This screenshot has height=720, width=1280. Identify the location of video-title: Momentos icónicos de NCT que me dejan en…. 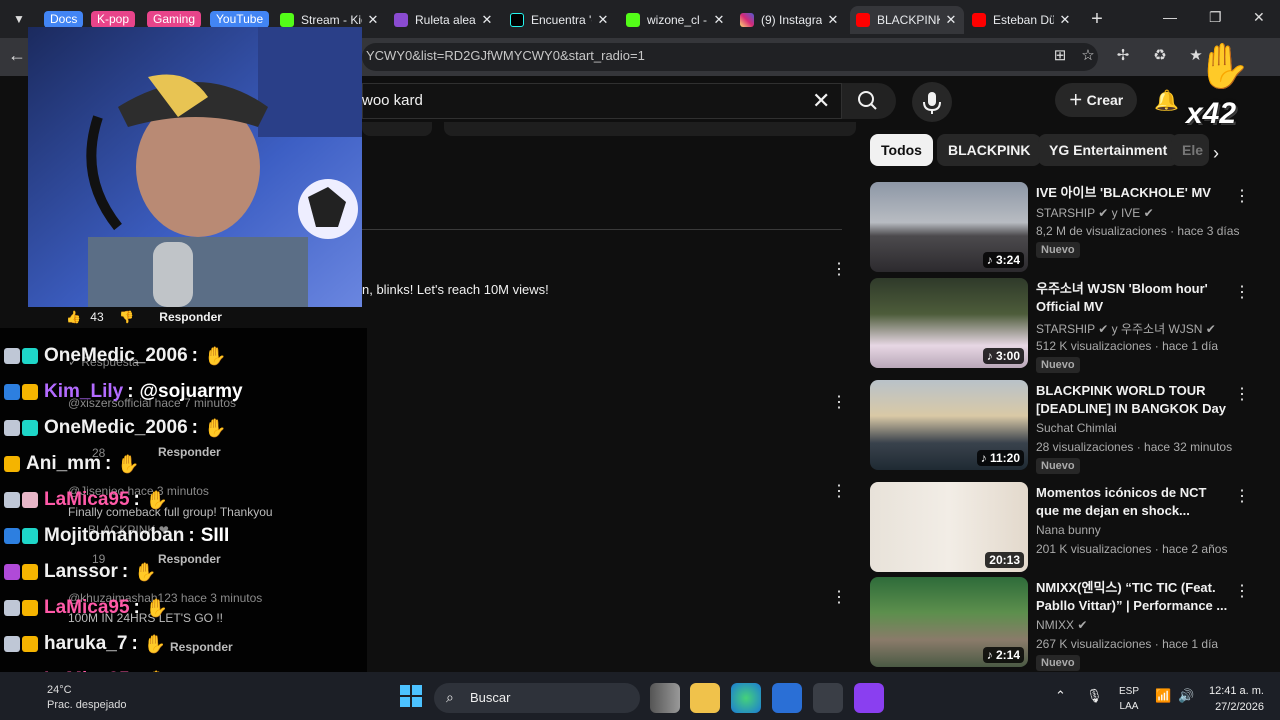
(1134, 502).